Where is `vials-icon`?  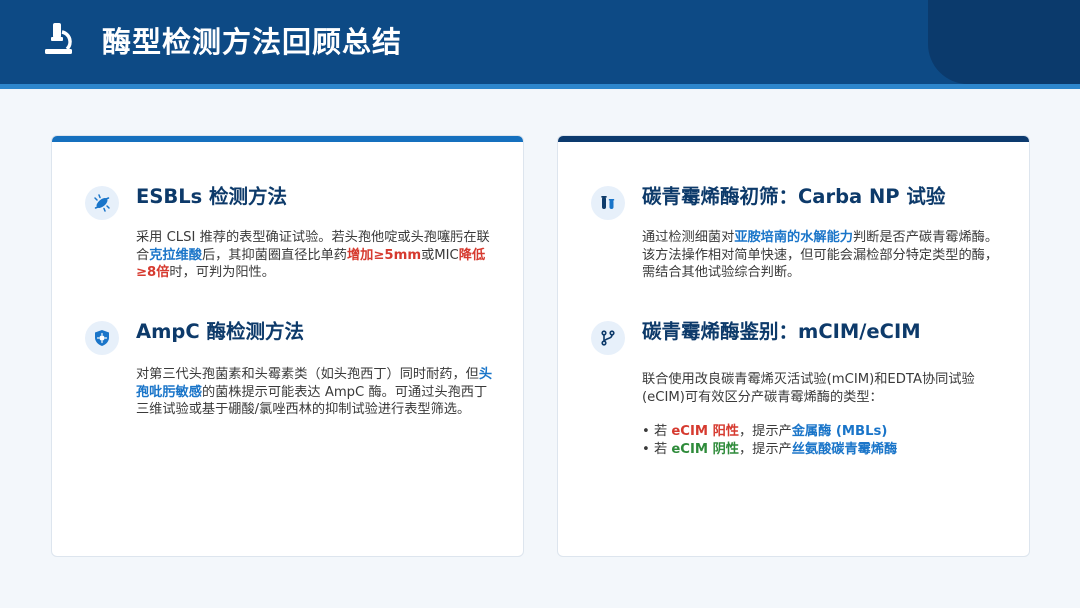 vials-icon is located at coordinates (608, 203).